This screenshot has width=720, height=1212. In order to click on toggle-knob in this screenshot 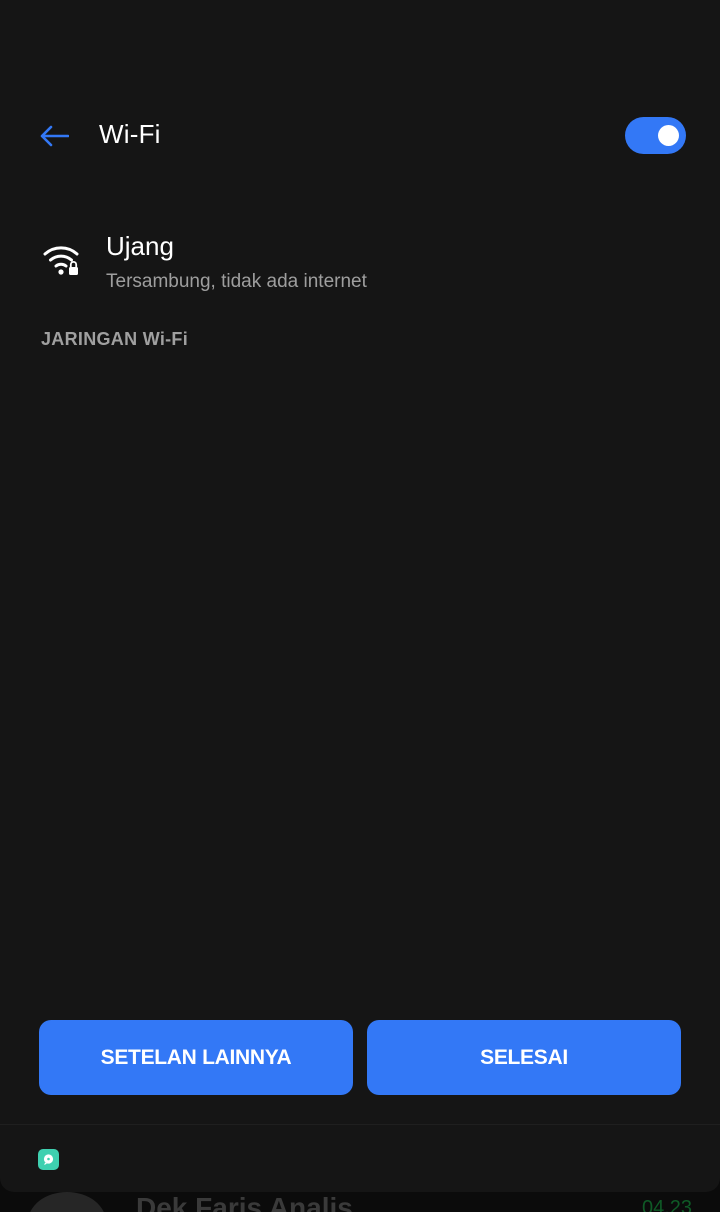, I will do `click(668, 135)`.